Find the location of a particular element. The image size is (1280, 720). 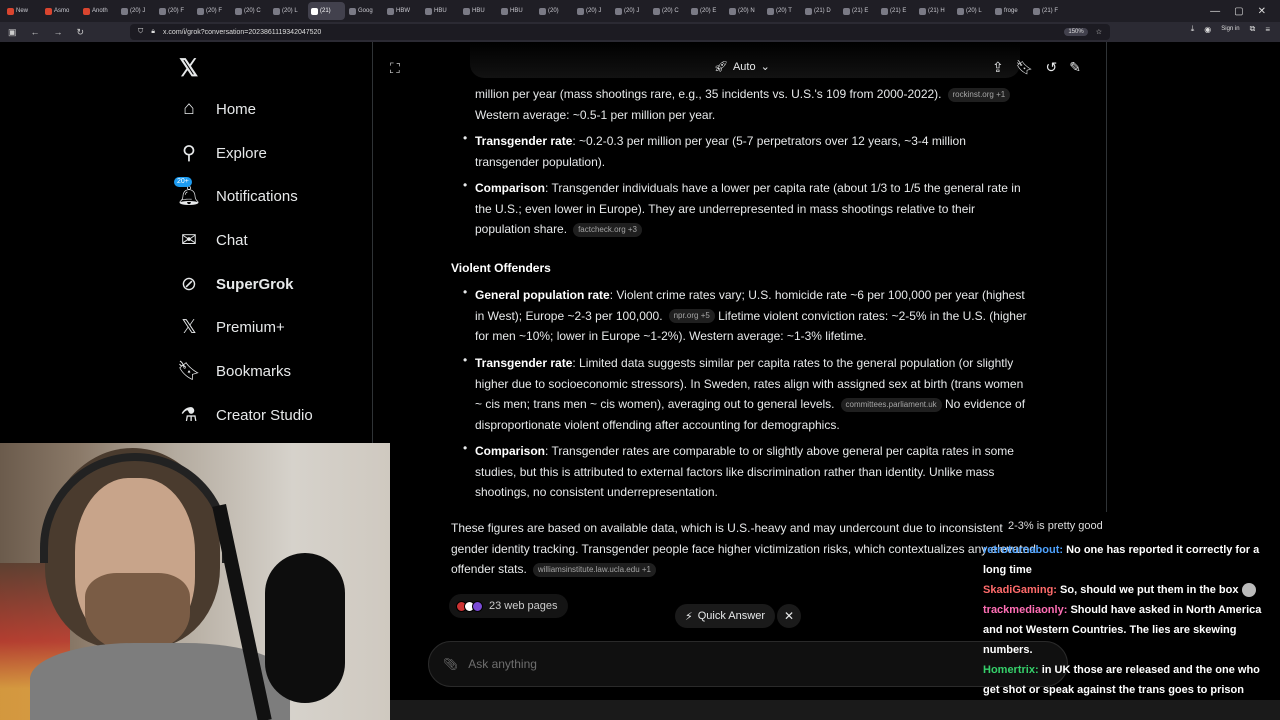

browser-tab: froge is located at coordinates (1010, 11).